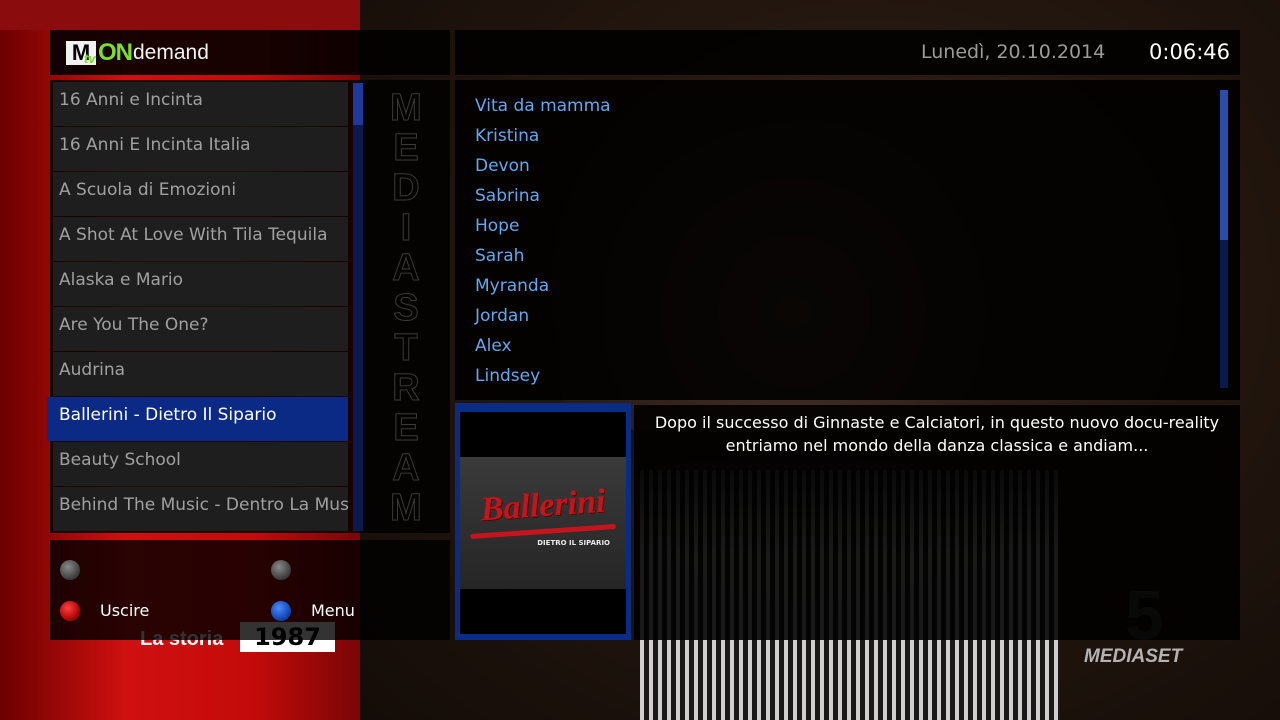  Describe the element at coordinates (281, 611) in the screenshot. I see `blue-key-icon` at that location.